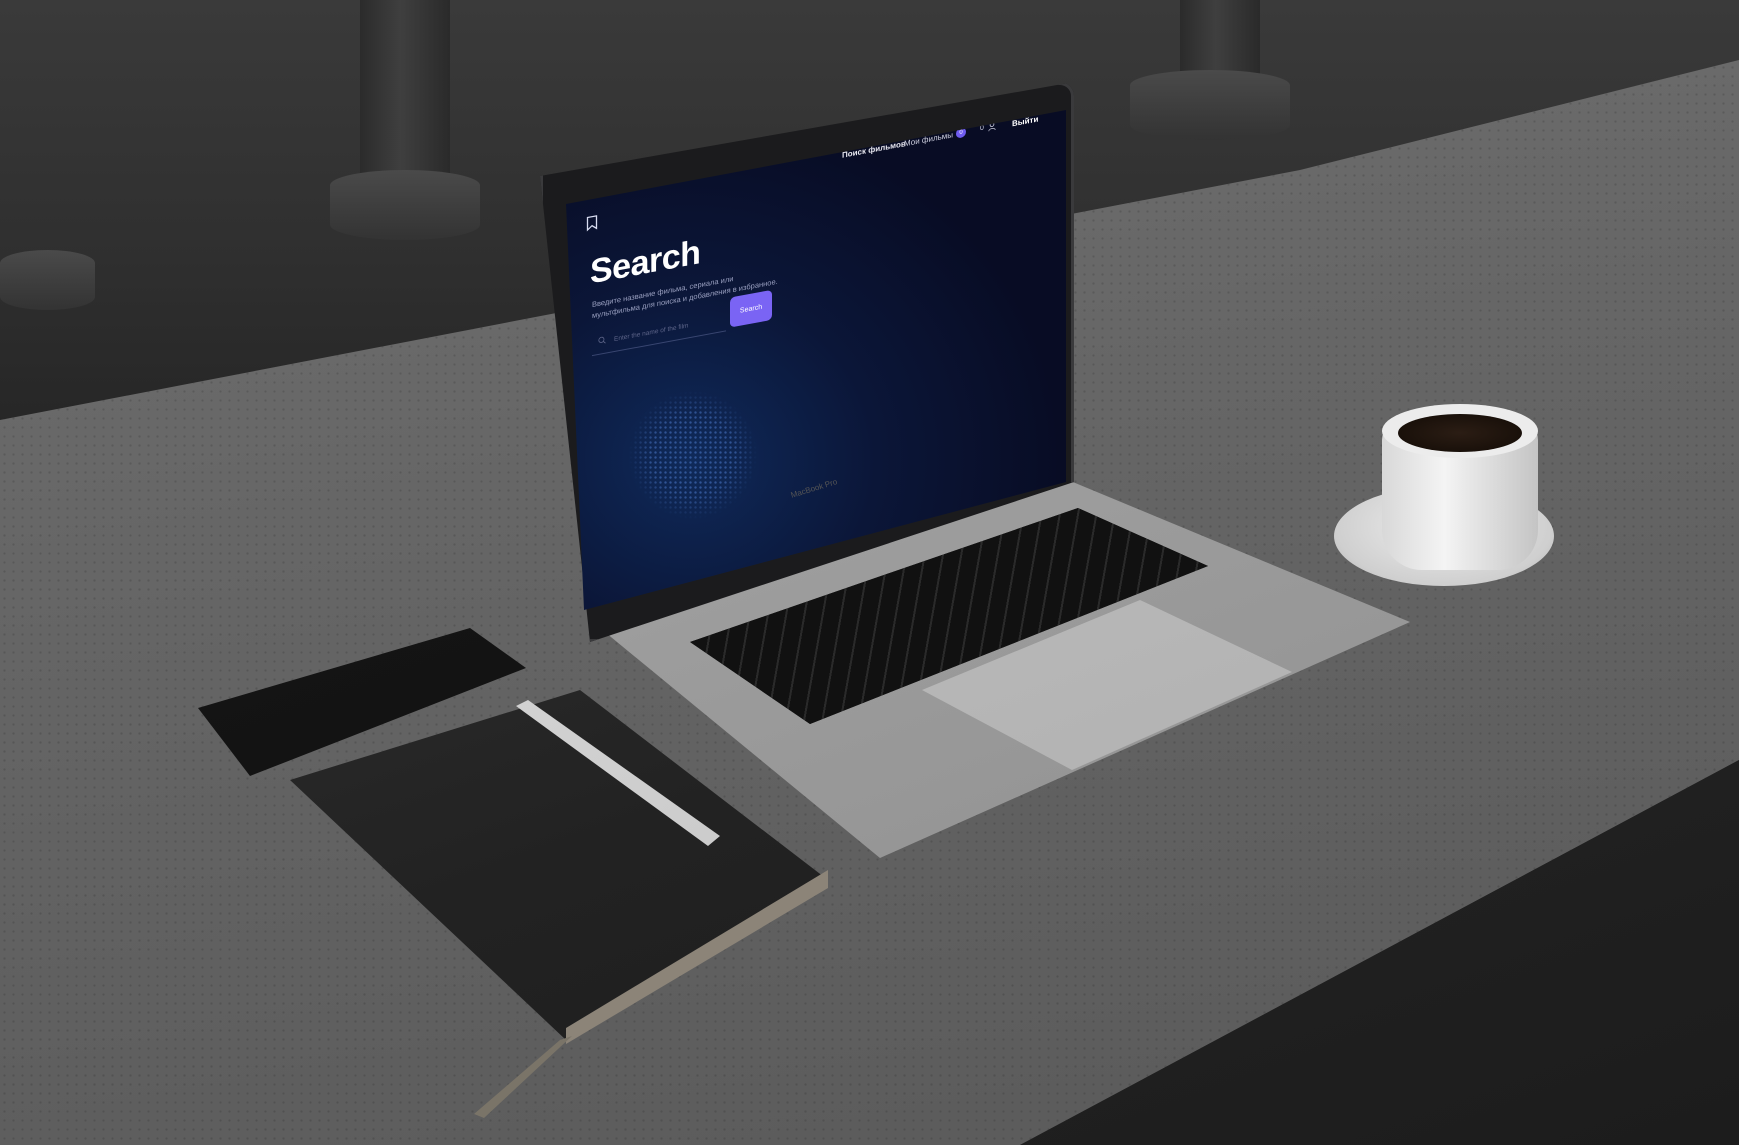 The width and height of the screenshot is (1739, 1145). I want to click on search-icon, so click(602, 340).